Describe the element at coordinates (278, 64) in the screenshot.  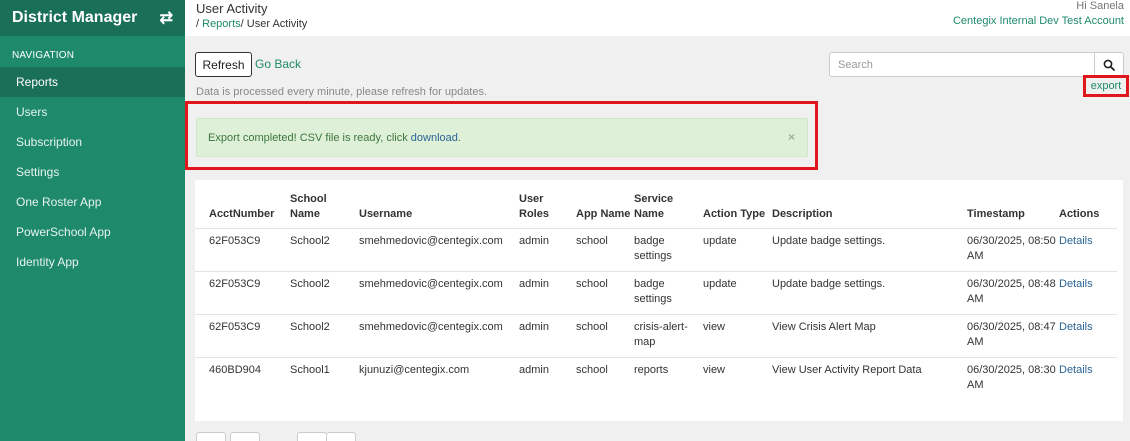
I see `go-back-link: Go Back` at that location.